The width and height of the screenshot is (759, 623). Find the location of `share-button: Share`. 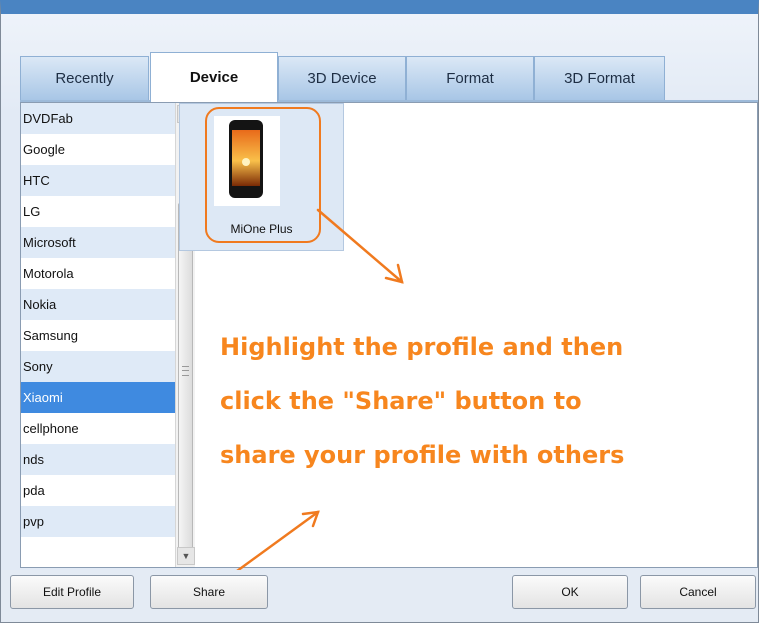

share-button: Share is located at coordinates (209, 592).